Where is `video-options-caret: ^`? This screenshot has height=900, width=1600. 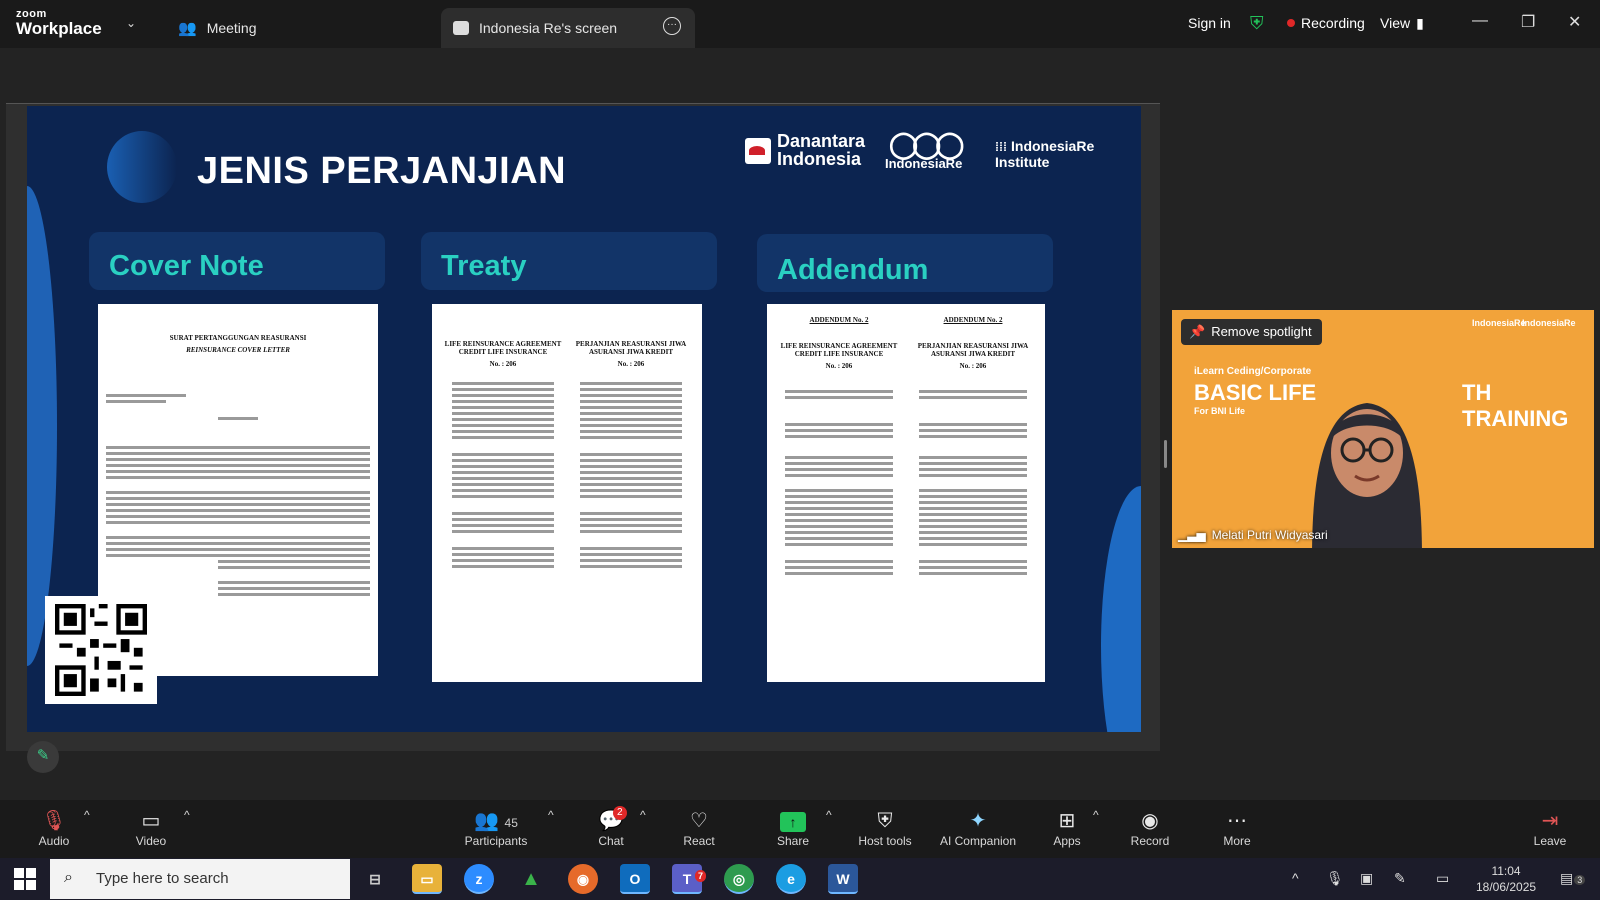 video-options-caret: ^ is located at coordinates (187, 815).